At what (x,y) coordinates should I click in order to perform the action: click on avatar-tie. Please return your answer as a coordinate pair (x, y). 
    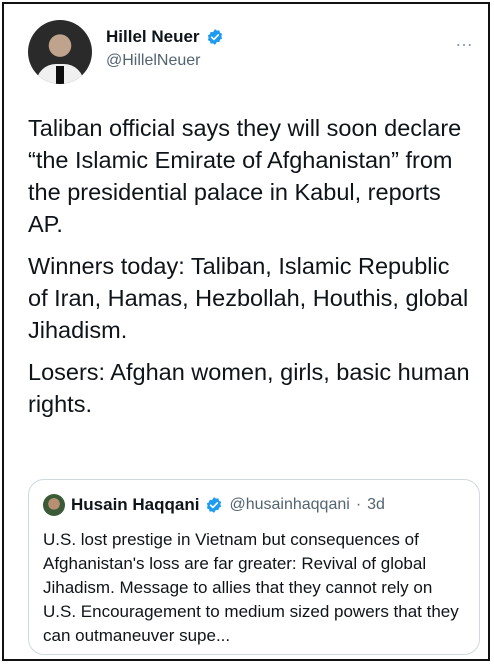
    Looking at the image, I should click on (60, 75).